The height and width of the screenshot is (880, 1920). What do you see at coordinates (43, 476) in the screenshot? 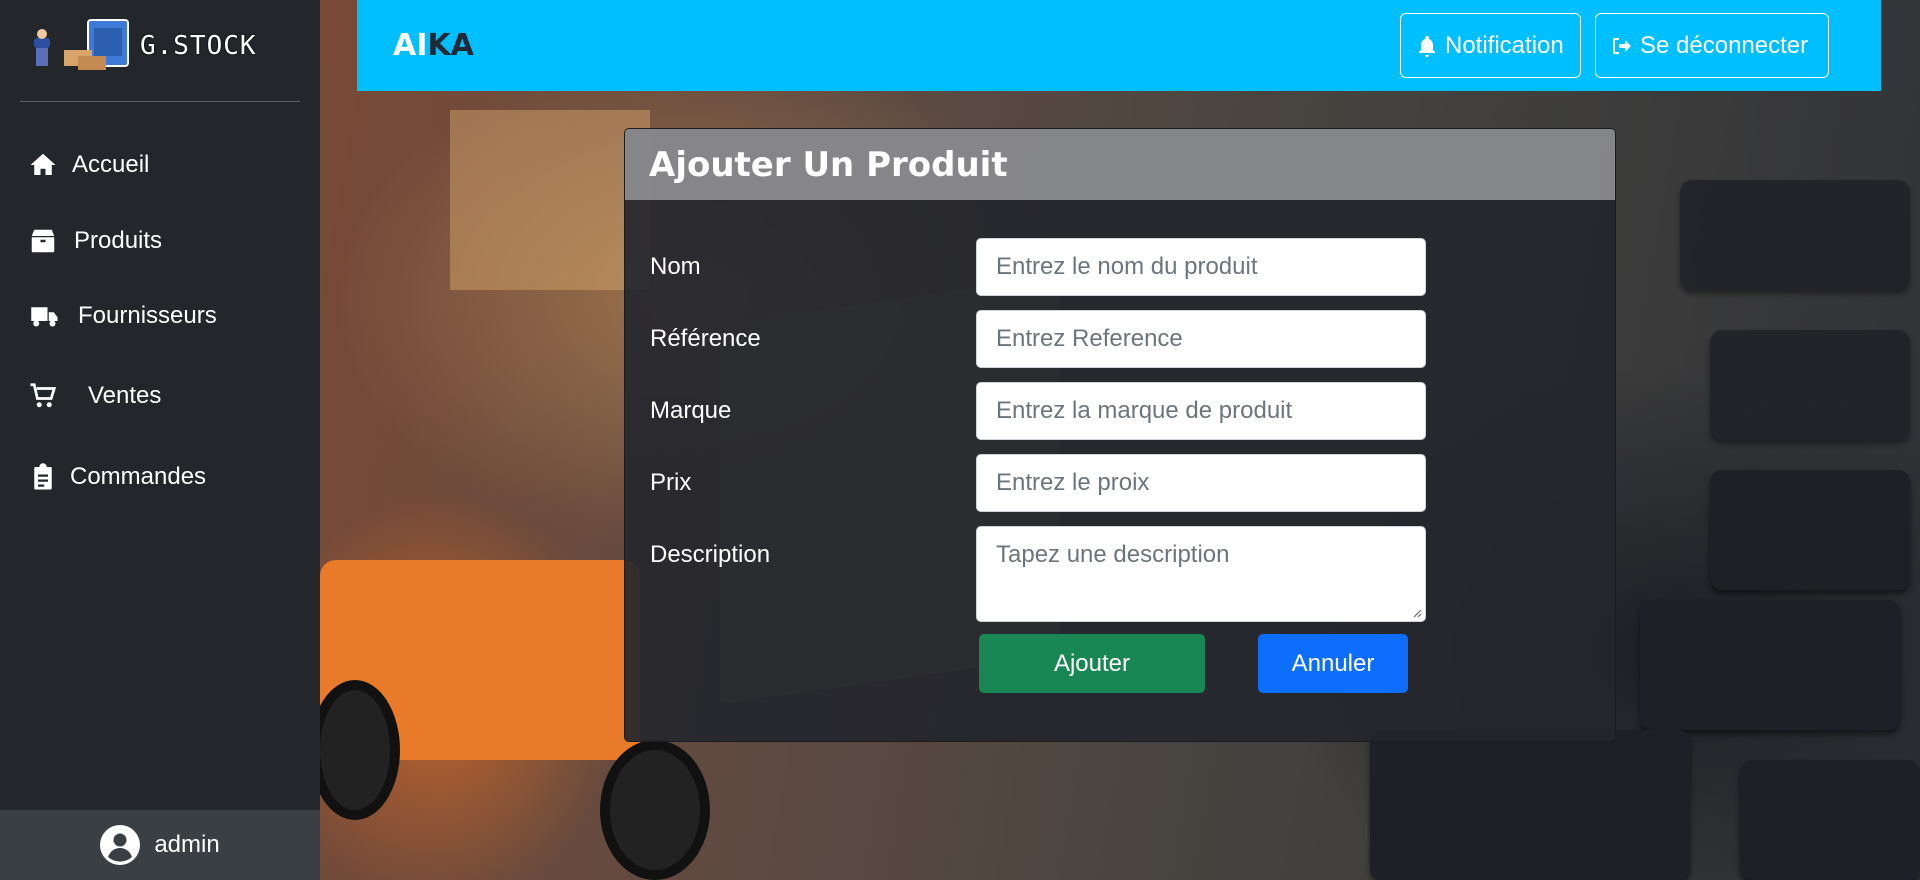
I see `clipboard-icon` at bounding box center [43, 476].